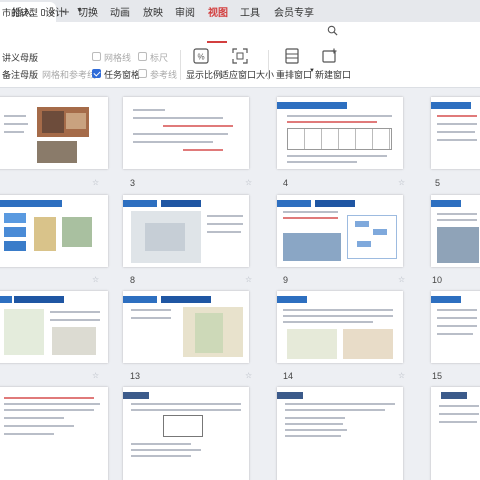 The height and width of the screenshot is (480, 480). Describe the element at coordinates (218, 11) in the screenshot. I see `tab-view: 视图` at that location.